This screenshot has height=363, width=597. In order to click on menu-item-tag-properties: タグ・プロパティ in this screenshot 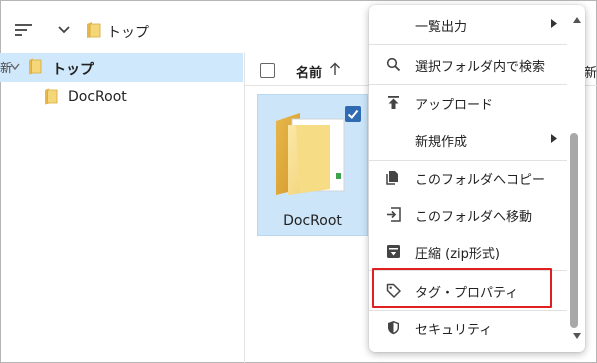, I will do `click(468, 290)`.